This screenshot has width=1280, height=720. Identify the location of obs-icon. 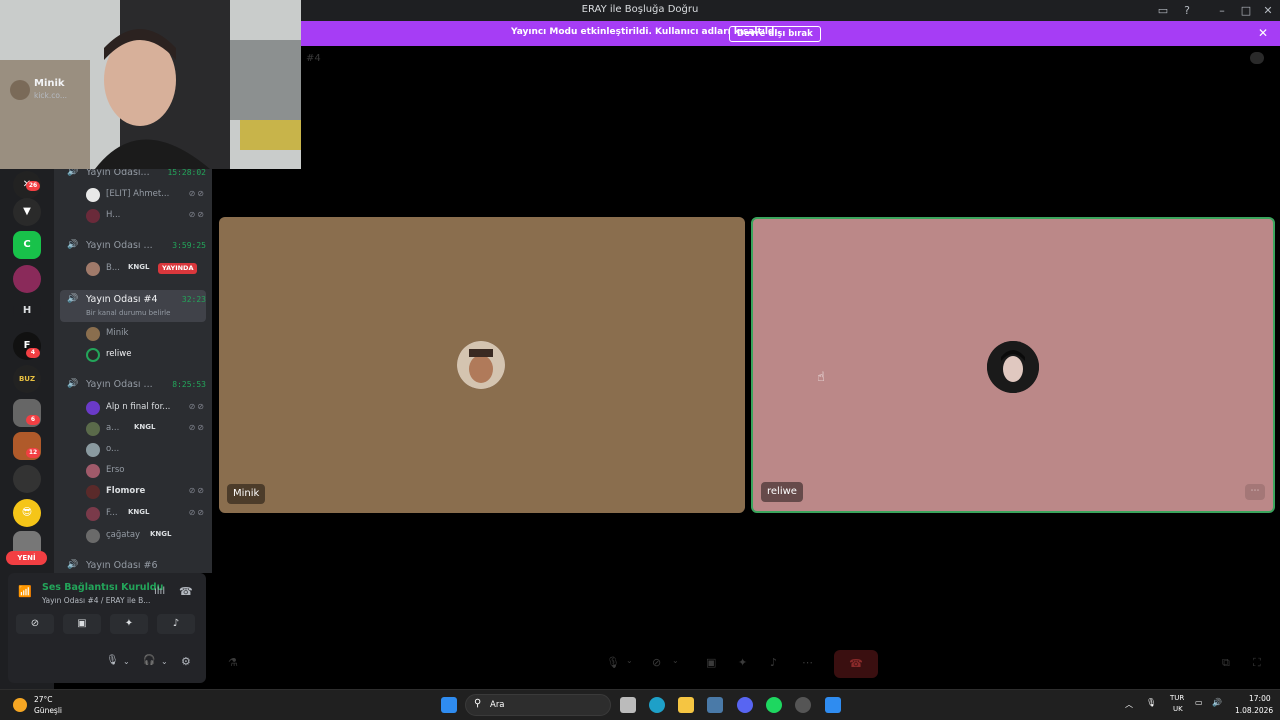
(803, 705).